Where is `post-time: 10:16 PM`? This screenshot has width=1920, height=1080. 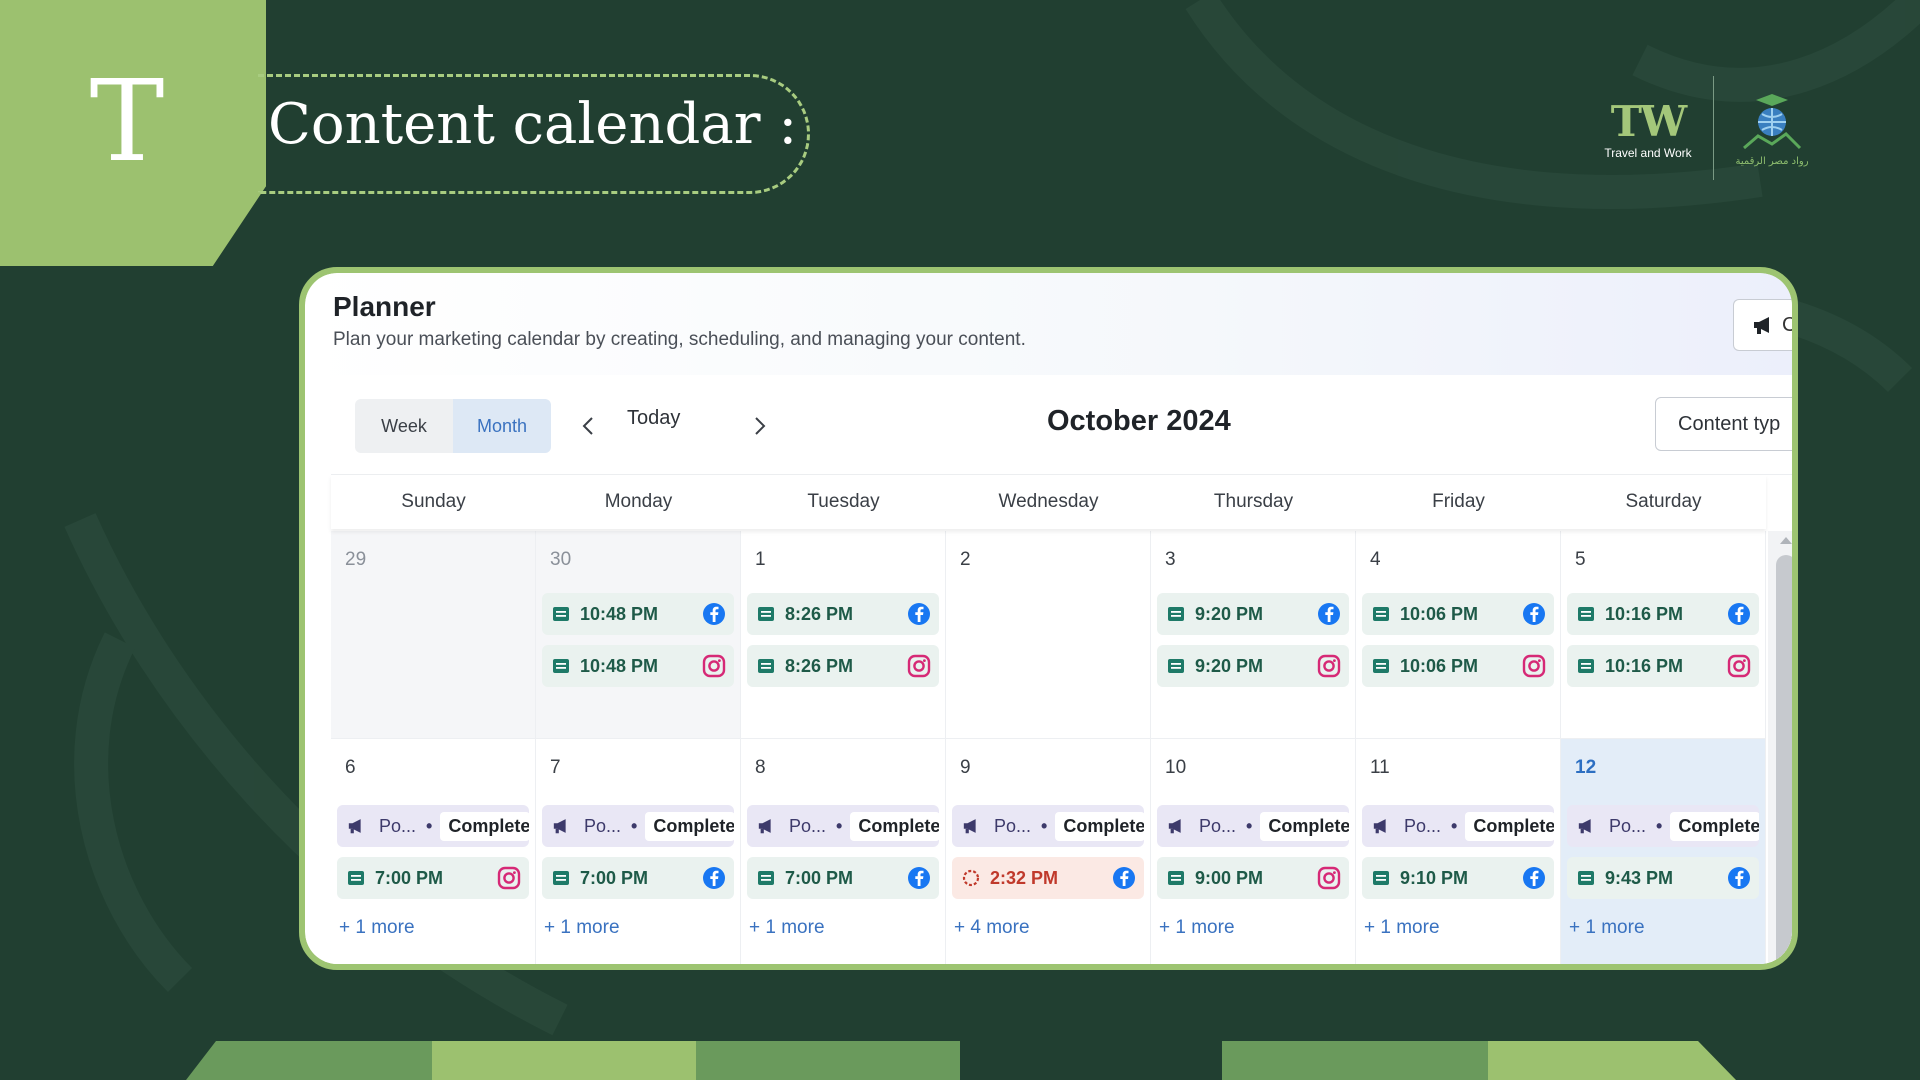 post-time: 10:16 PM is located at coordinates (1644, 665).